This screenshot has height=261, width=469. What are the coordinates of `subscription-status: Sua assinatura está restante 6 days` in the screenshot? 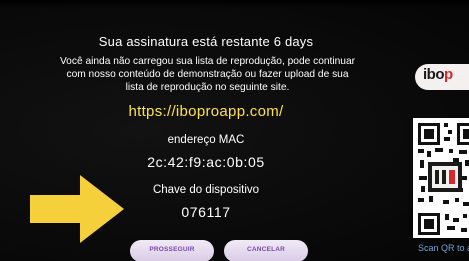 It's located at (206, 41).